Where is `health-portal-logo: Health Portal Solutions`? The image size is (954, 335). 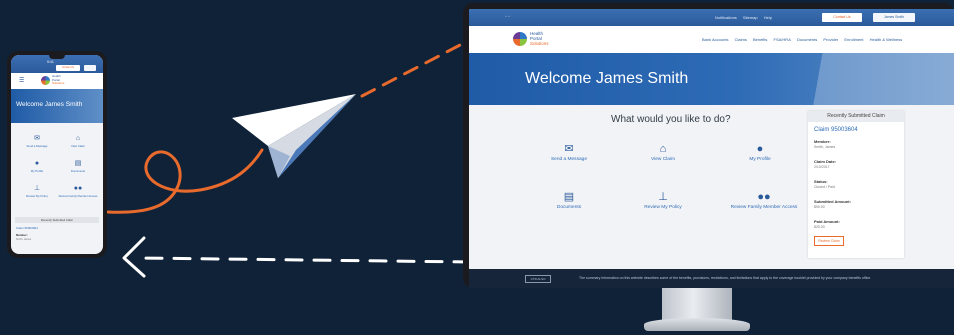
health-portal-logo: Health Portal Solutions is located at coordinates (543, 40).